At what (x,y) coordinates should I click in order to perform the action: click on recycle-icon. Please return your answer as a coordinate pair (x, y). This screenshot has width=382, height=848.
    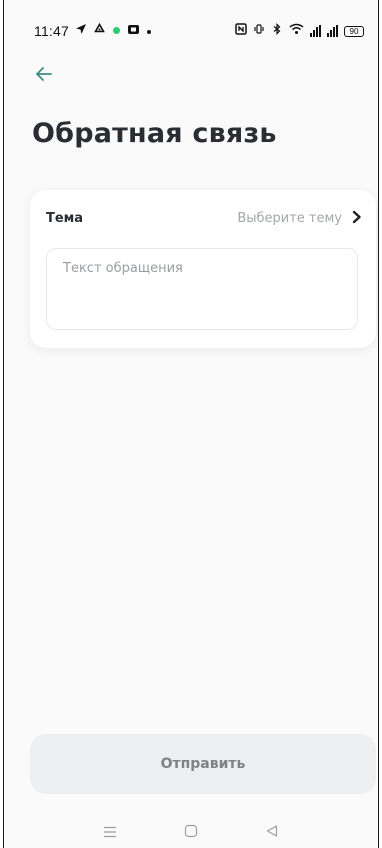
    Looking at the image, I should click on (99, 31).